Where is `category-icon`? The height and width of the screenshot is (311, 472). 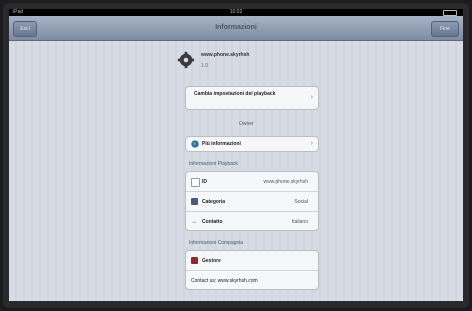
category-icon is located at coordinates (194, 201).